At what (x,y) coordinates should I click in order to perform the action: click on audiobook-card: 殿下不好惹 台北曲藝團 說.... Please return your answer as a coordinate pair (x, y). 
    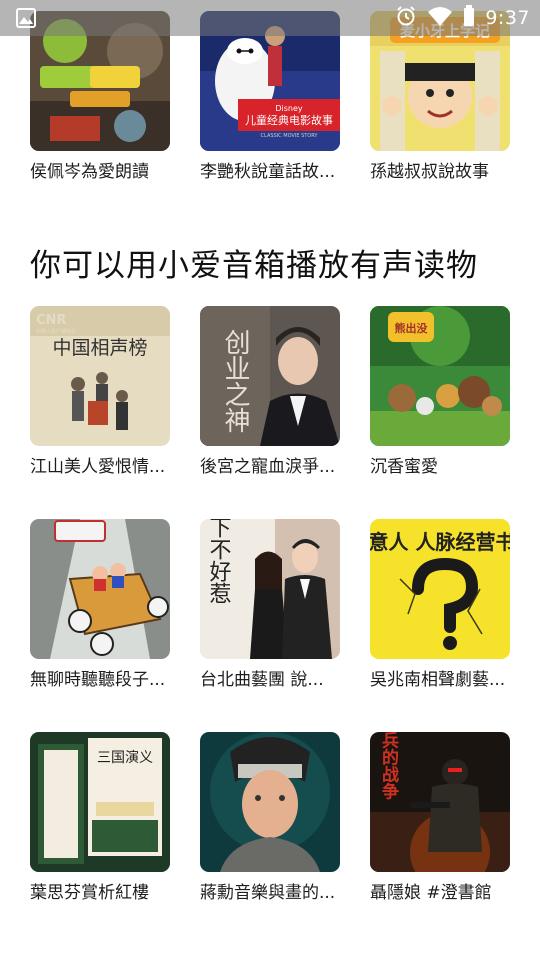
    Looking at the image, I should click on (270, 605).